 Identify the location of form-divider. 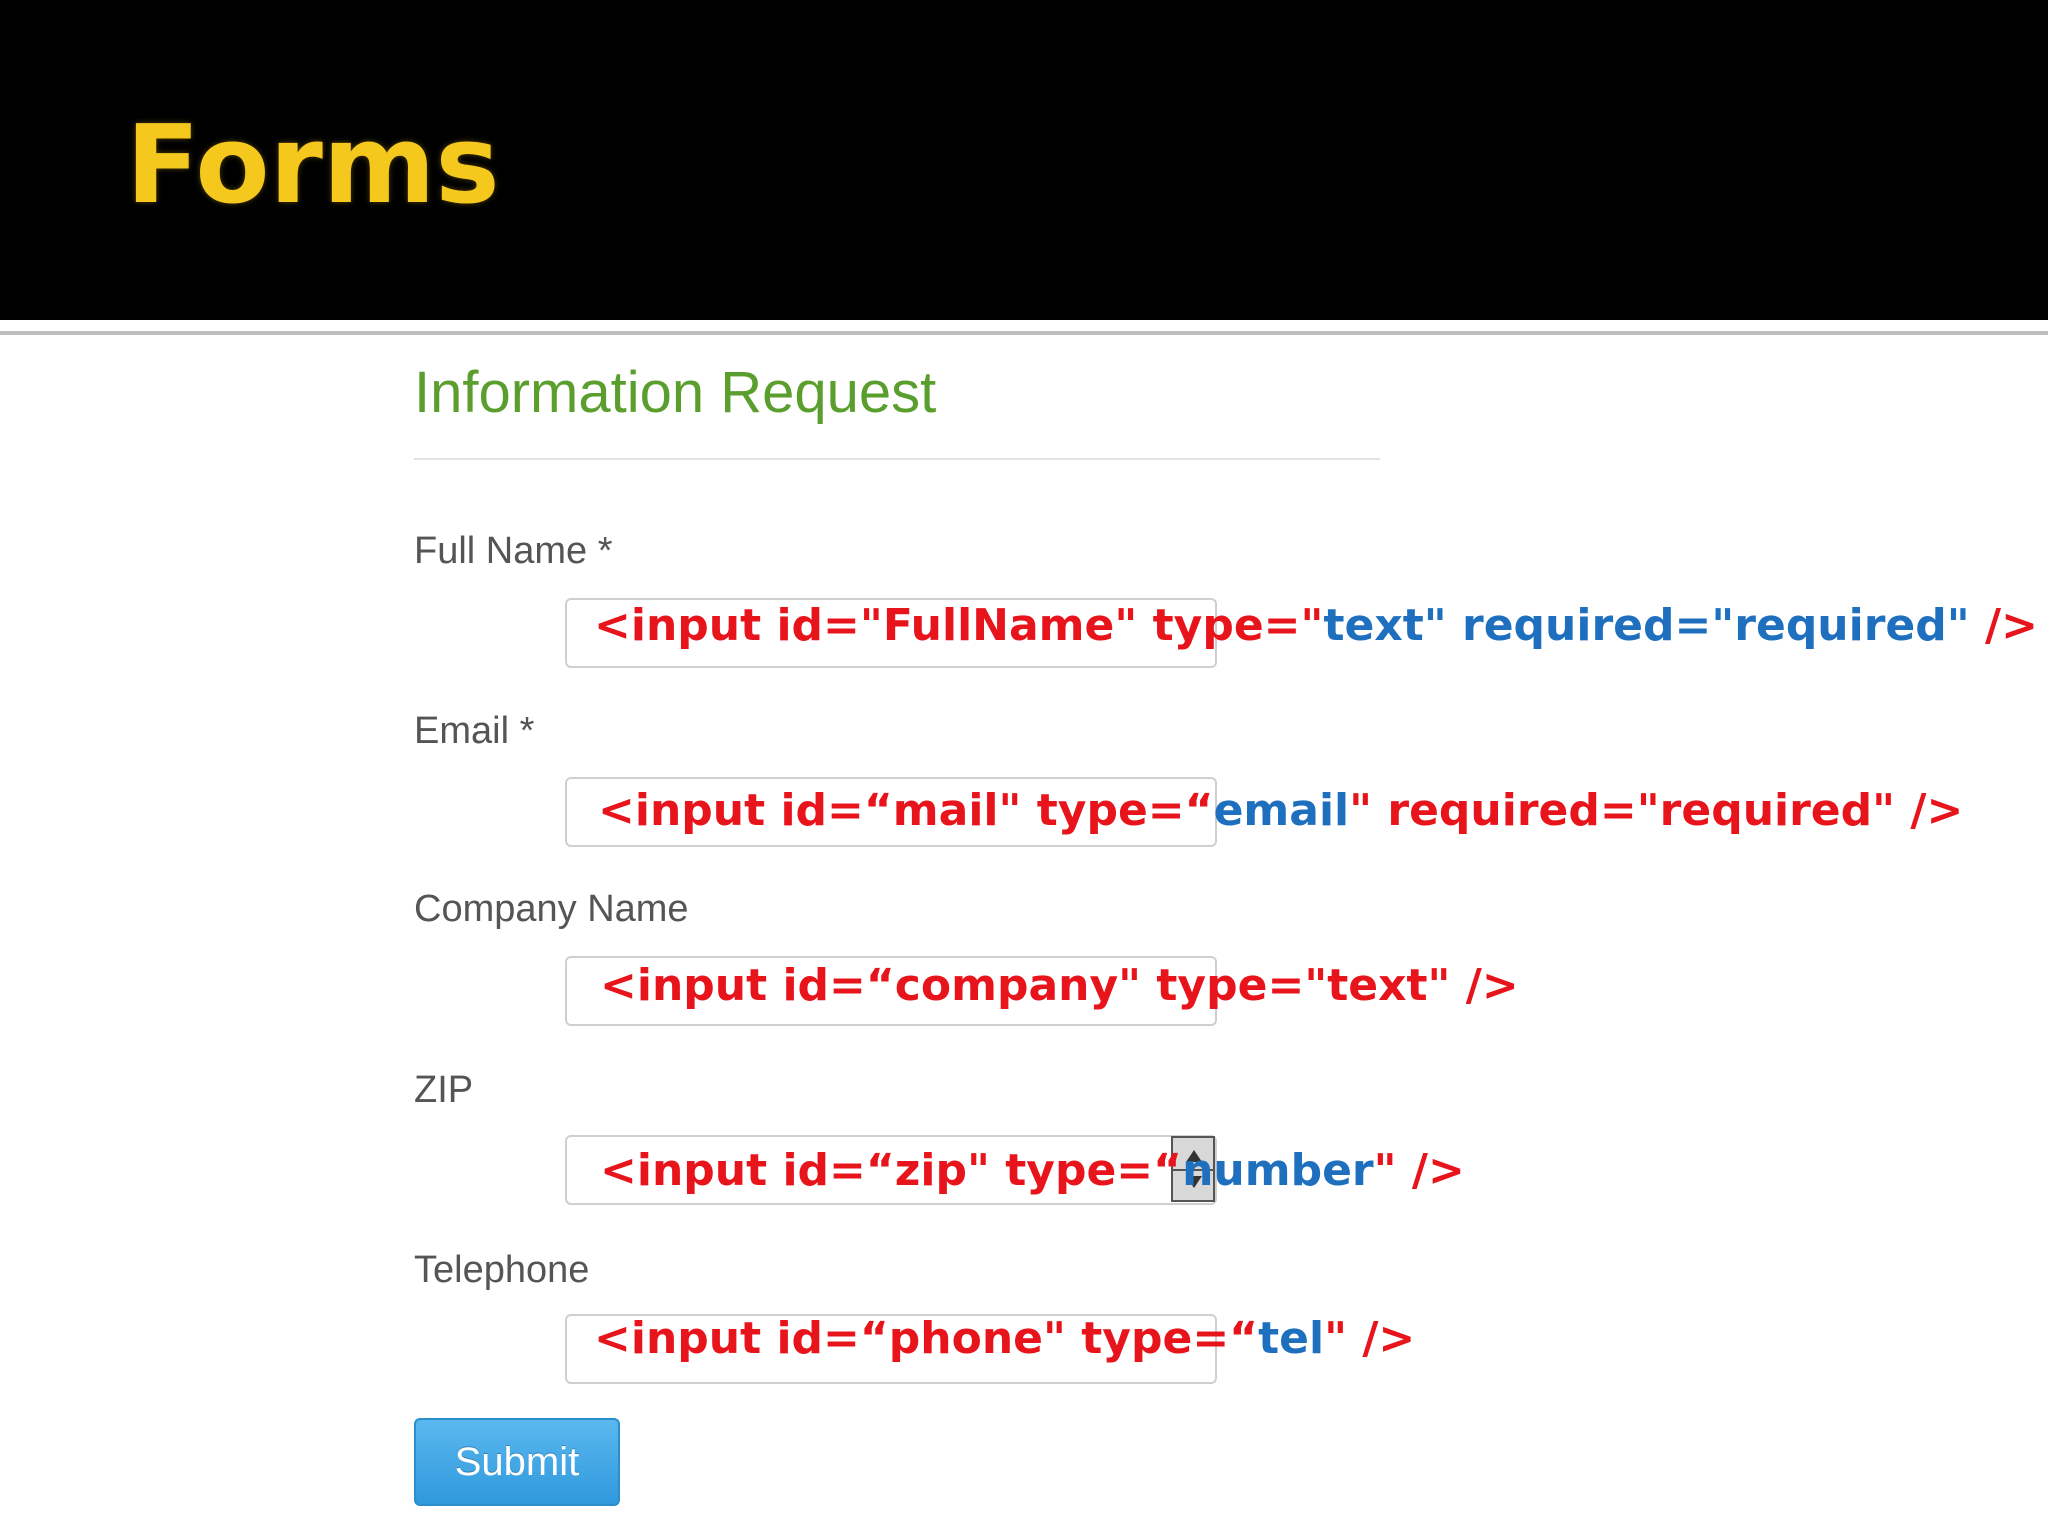
(897, 459).